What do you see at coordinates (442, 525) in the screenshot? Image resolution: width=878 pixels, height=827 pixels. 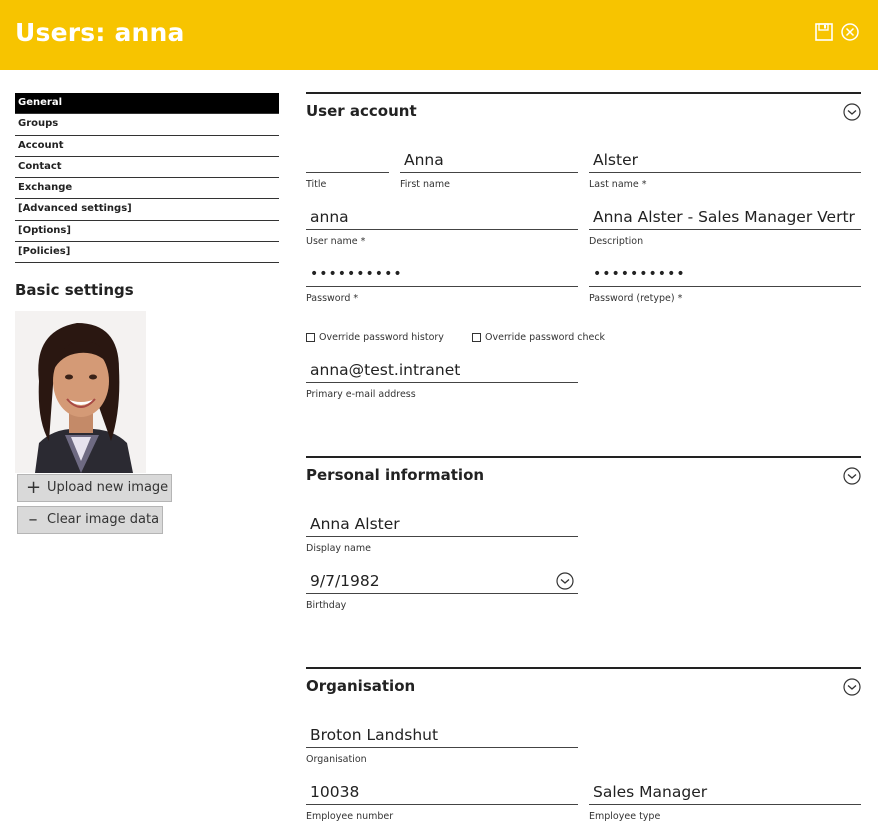 I see `display-name-input: Anna Alster` at bounding box center [442, 525].